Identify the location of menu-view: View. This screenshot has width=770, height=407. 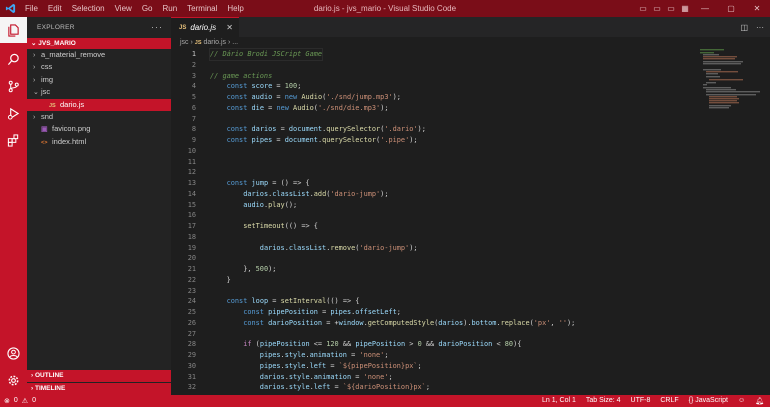
(123, 8).